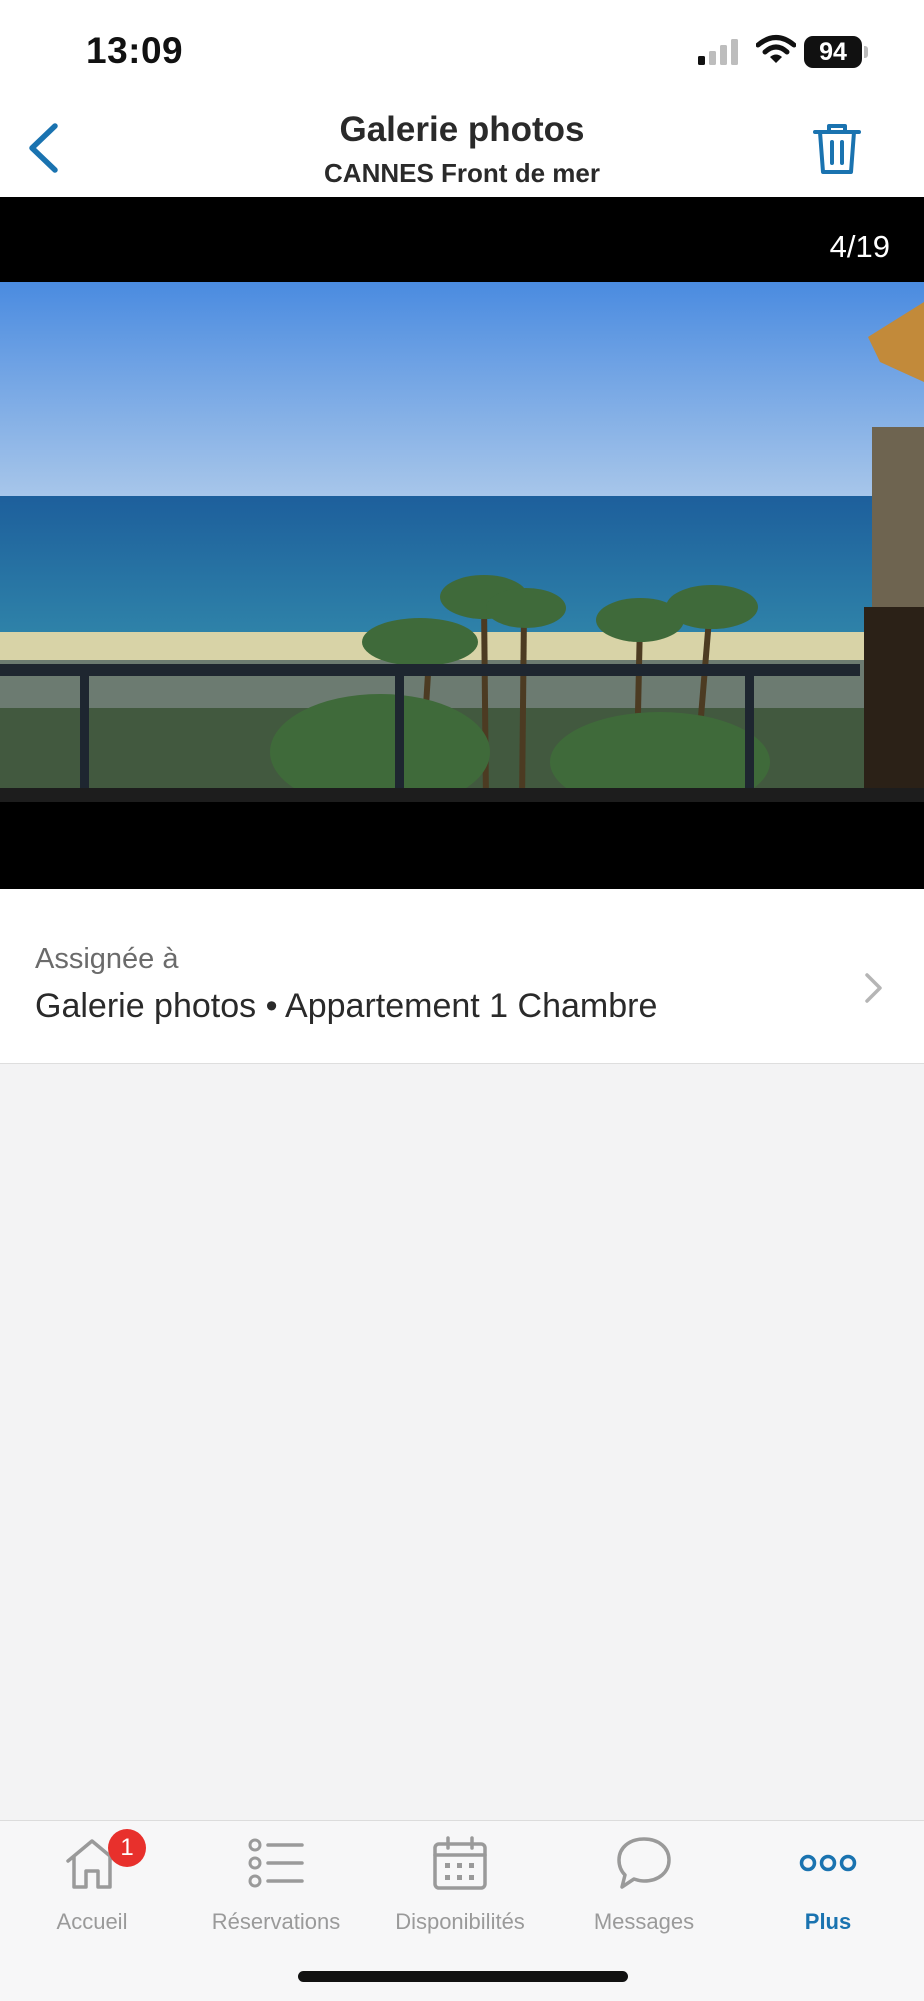 Image resolution: width=924 pixels, height=2001 pixels. What do you see at coordinates (644, 1921) in the screenshot?
I see `tab-label-messages: Messages` at bounding box center [644, 1921].